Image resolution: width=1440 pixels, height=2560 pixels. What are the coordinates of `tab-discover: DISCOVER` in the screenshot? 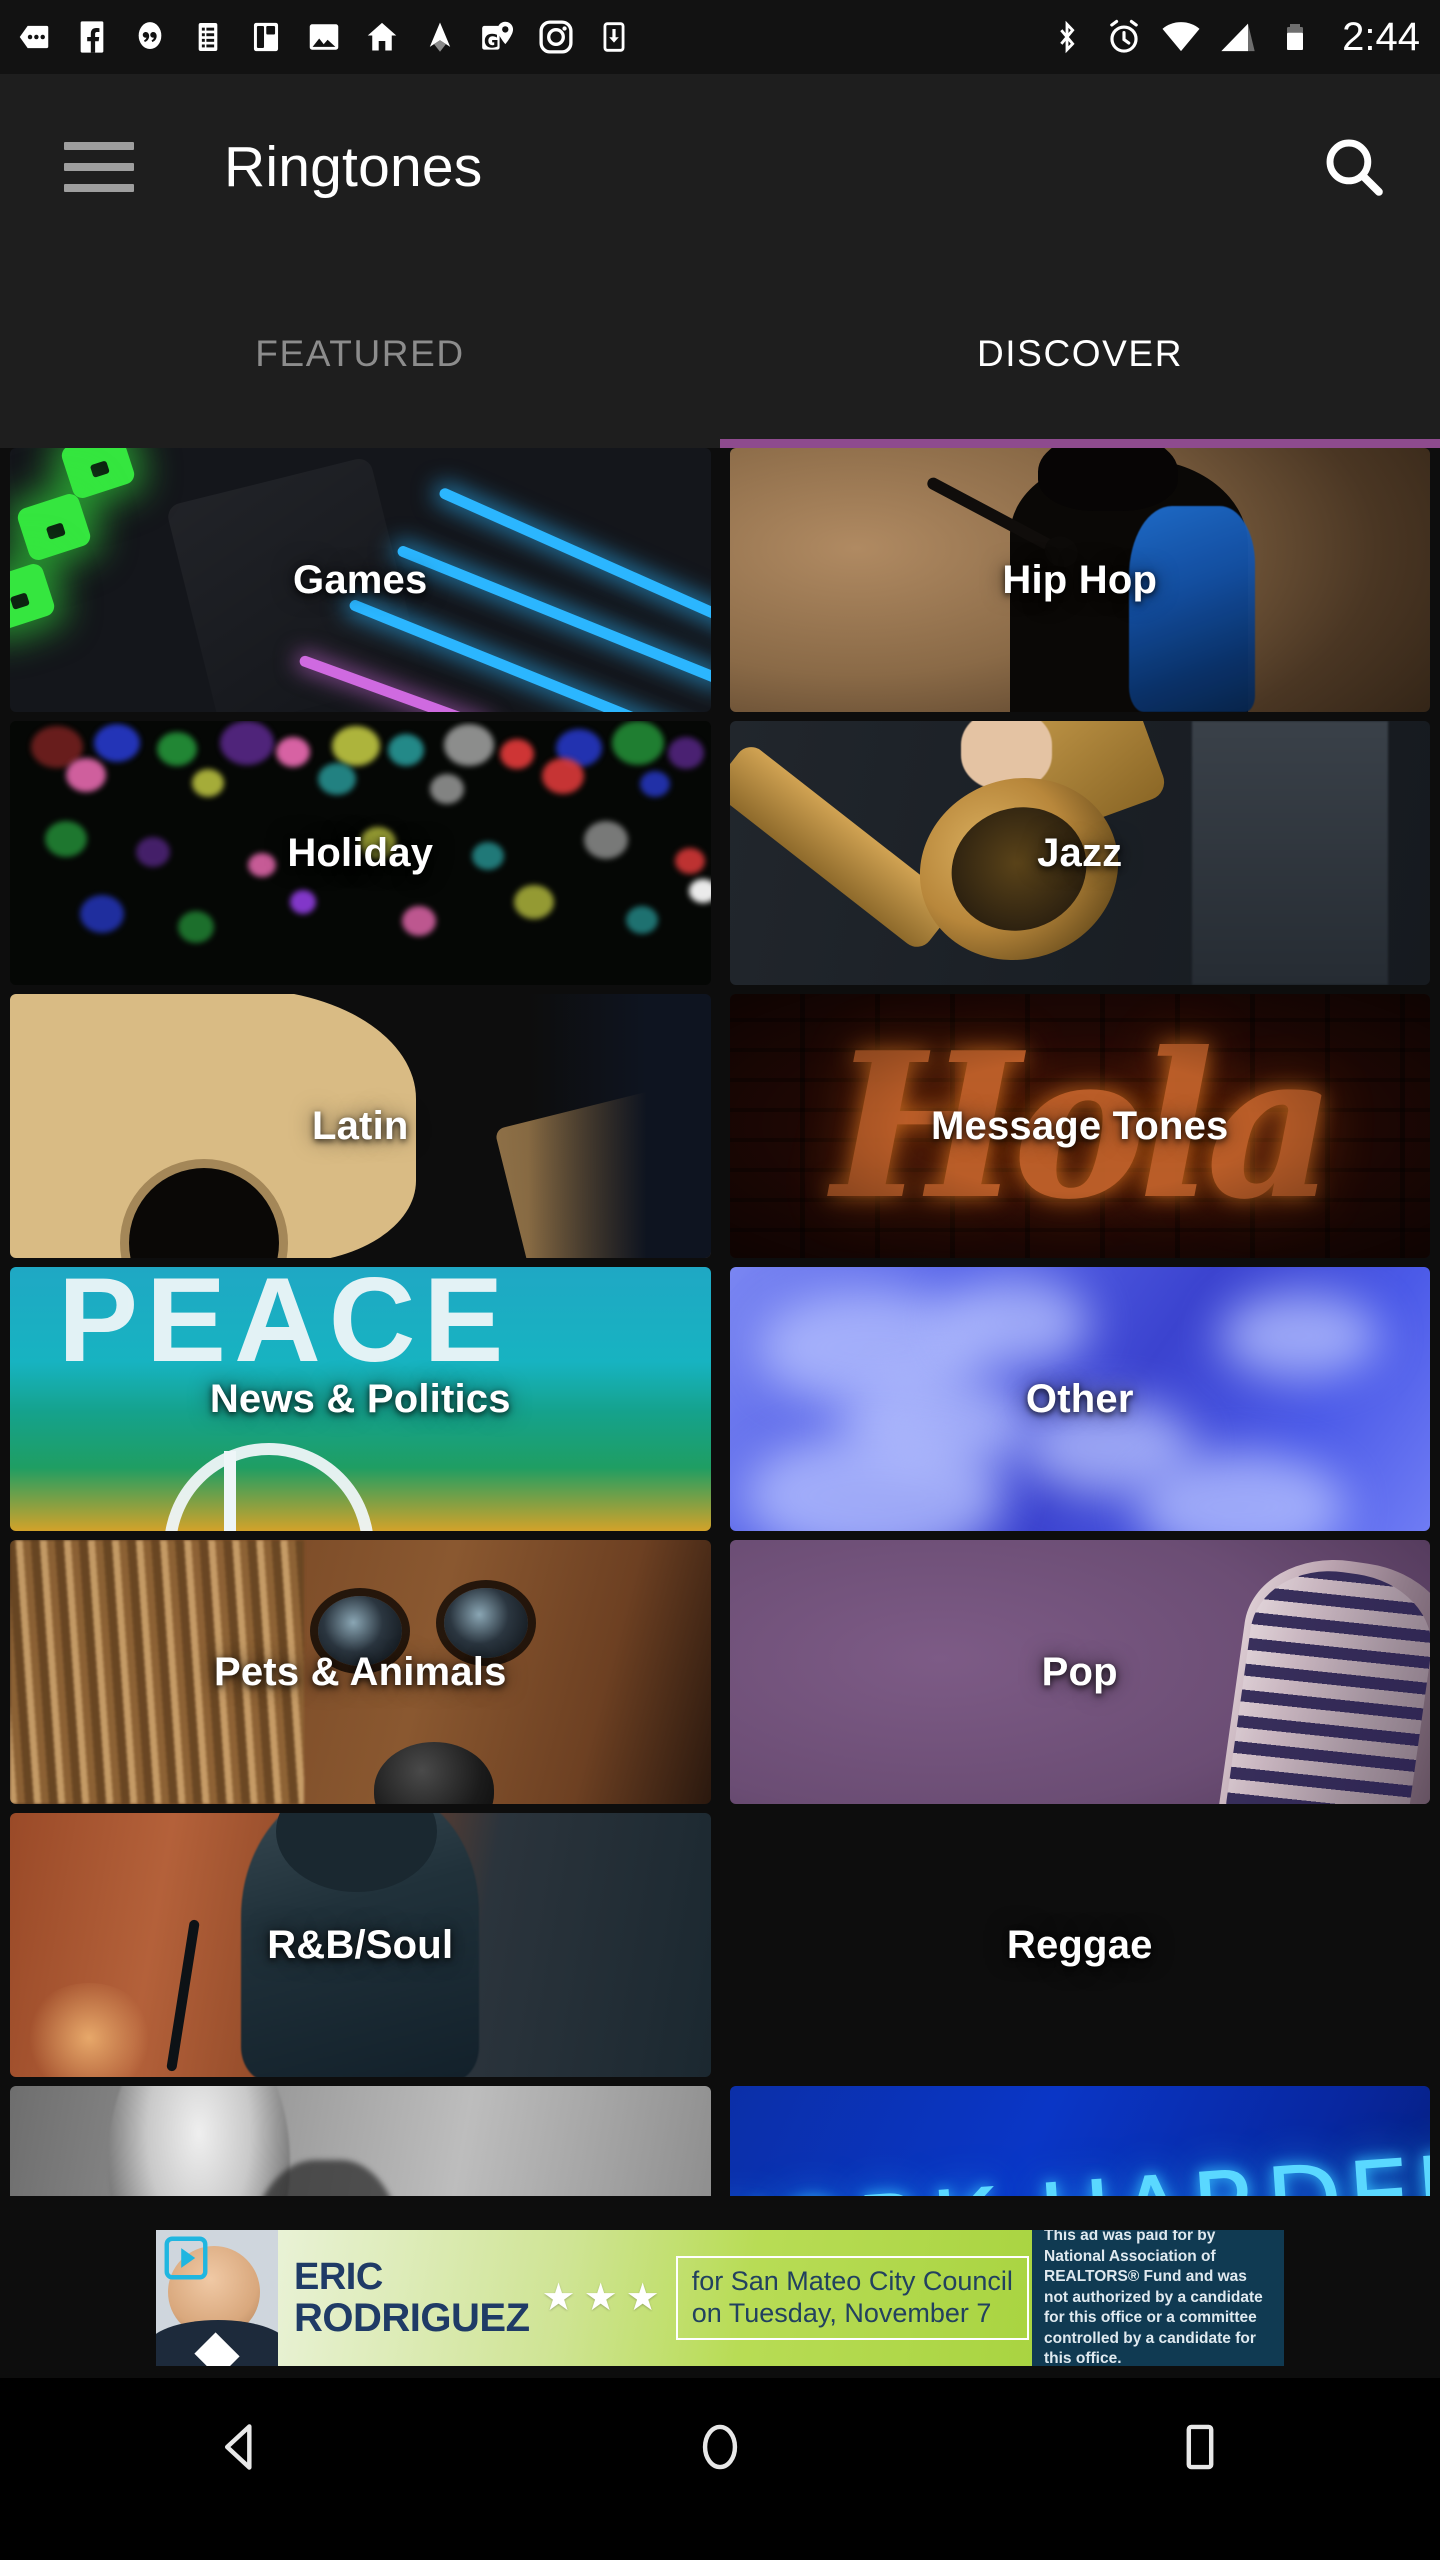 It's located at (1080, 354).